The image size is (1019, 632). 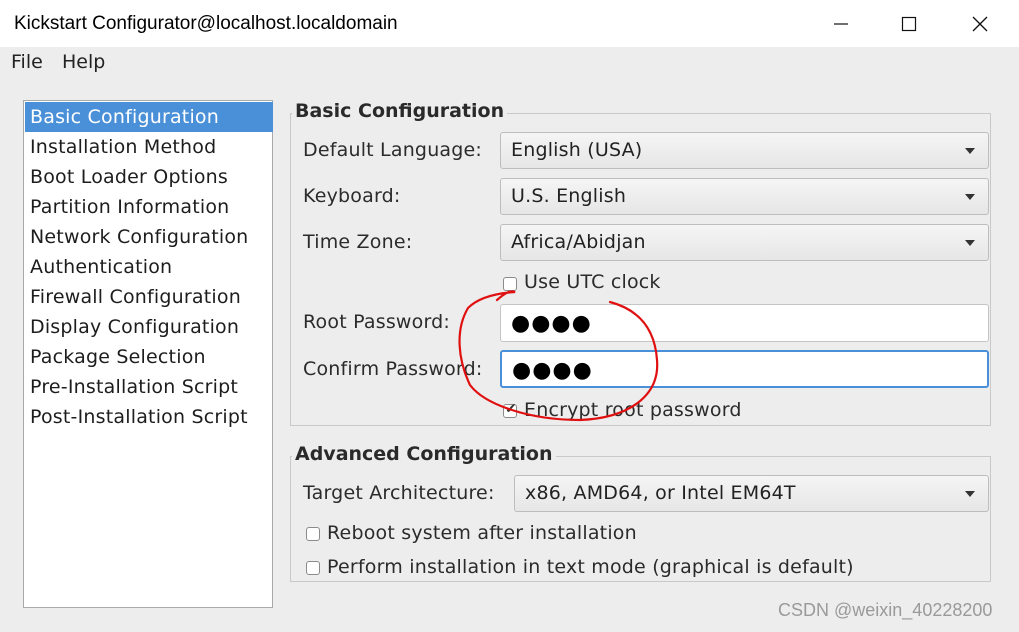 I want to click on basic-configuration-title: Basic Configuration, so click(x=400, y=111).